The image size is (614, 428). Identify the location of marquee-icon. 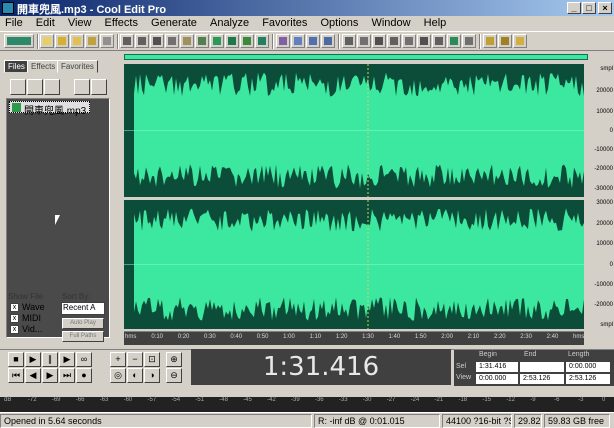
(298, 41).